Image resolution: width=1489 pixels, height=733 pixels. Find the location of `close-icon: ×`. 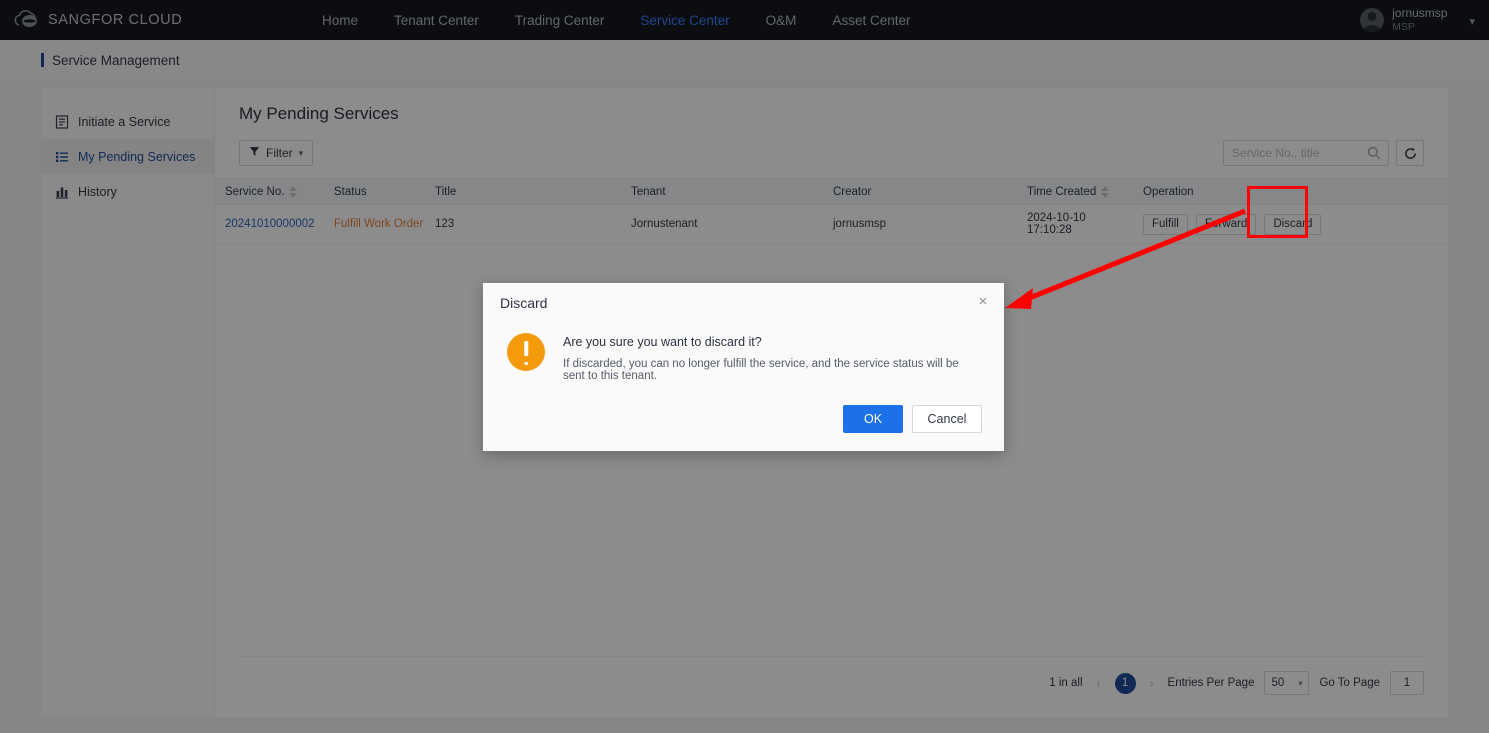

close-icon: × is located at coordinates (983, 302).